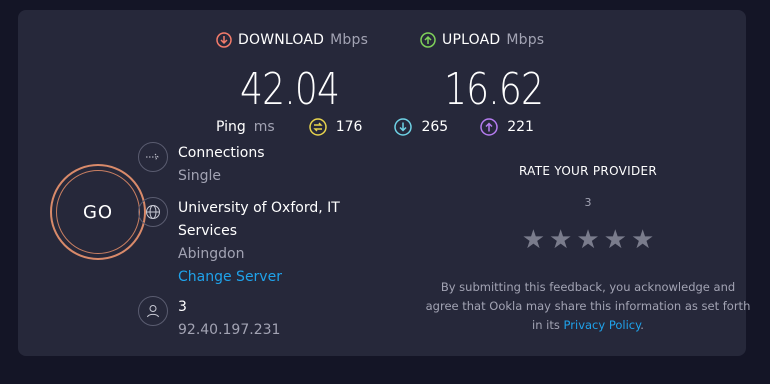 The width and height of the screenshot is (770, 384). Describe the element at coordinates (221, 176) in the screenshot. I see `connections-value: Single` at that location.